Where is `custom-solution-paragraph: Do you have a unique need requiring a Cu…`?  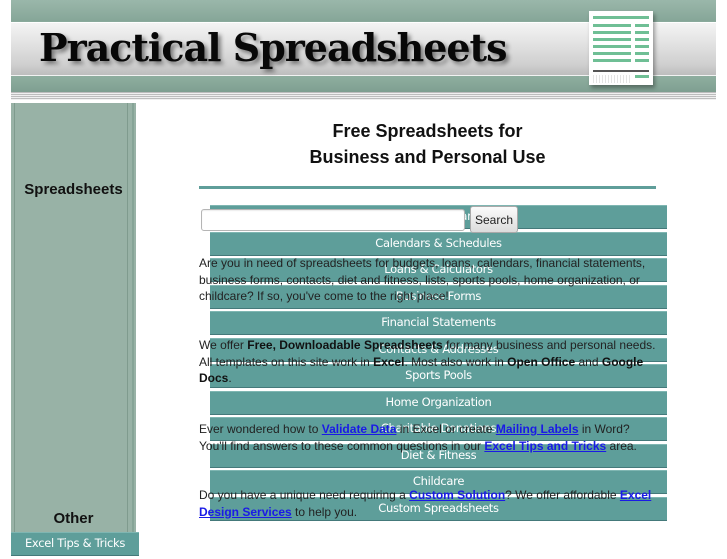 custom-solution-paragraph: Do you have a unique need requiring a Cu… is located at coordinates (425, 503).